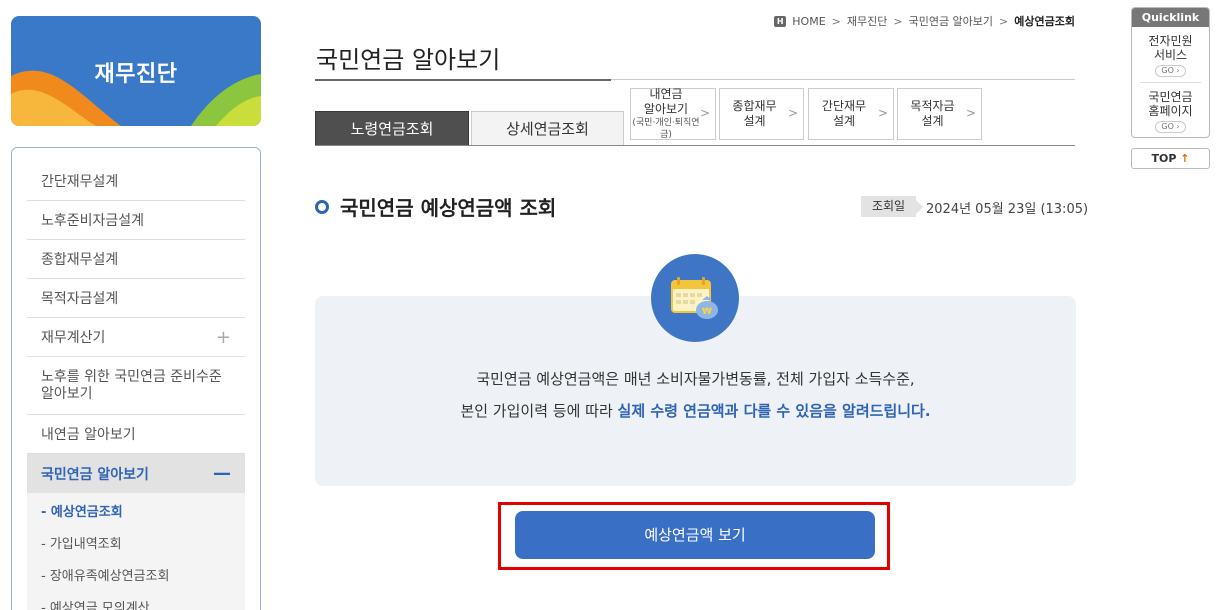  What do you see at coordinates (932, 106) in the screenshot?
I see `quick-tab-line1: 목적자금` at bounding box center [932, 106].